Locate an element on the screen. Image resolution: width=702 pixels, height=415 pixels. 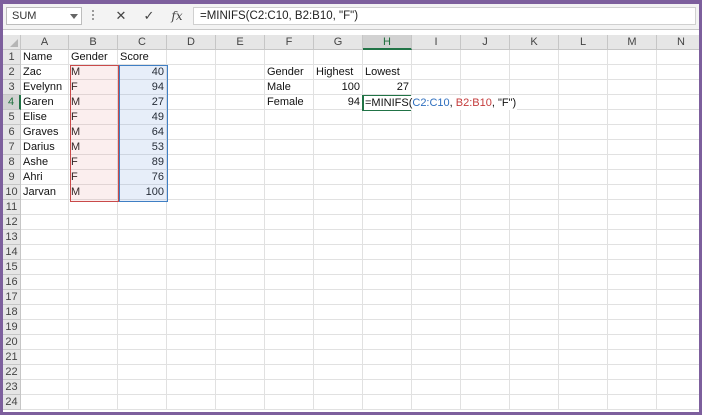
name-cell: Graves is located at coordinates (45, 132).